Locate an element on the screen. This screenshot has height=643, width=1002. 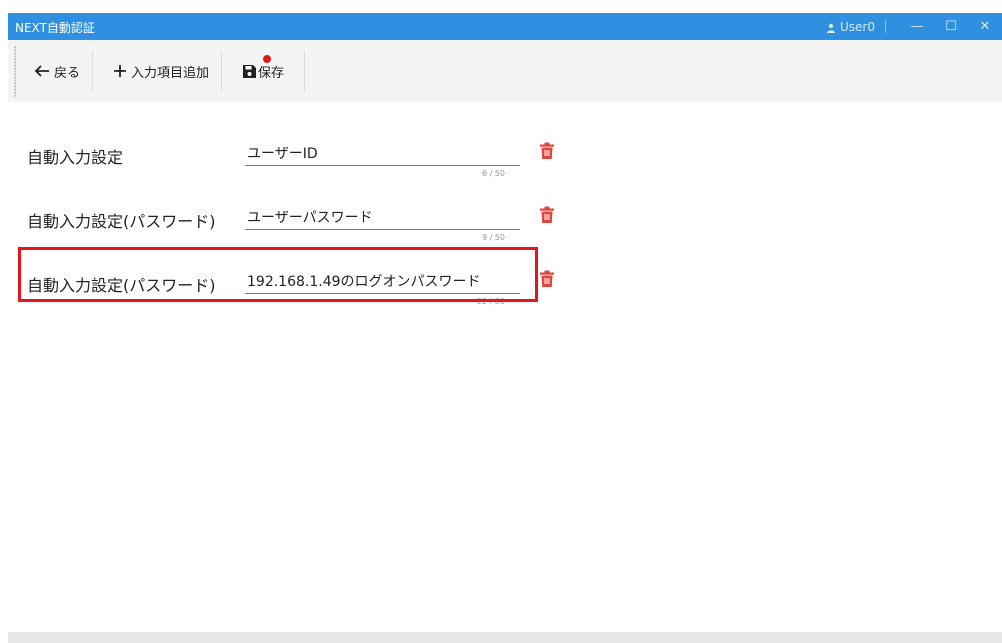
title-bar-controls: User0 — ☐ ✕ is located at coordinates (914, 26).